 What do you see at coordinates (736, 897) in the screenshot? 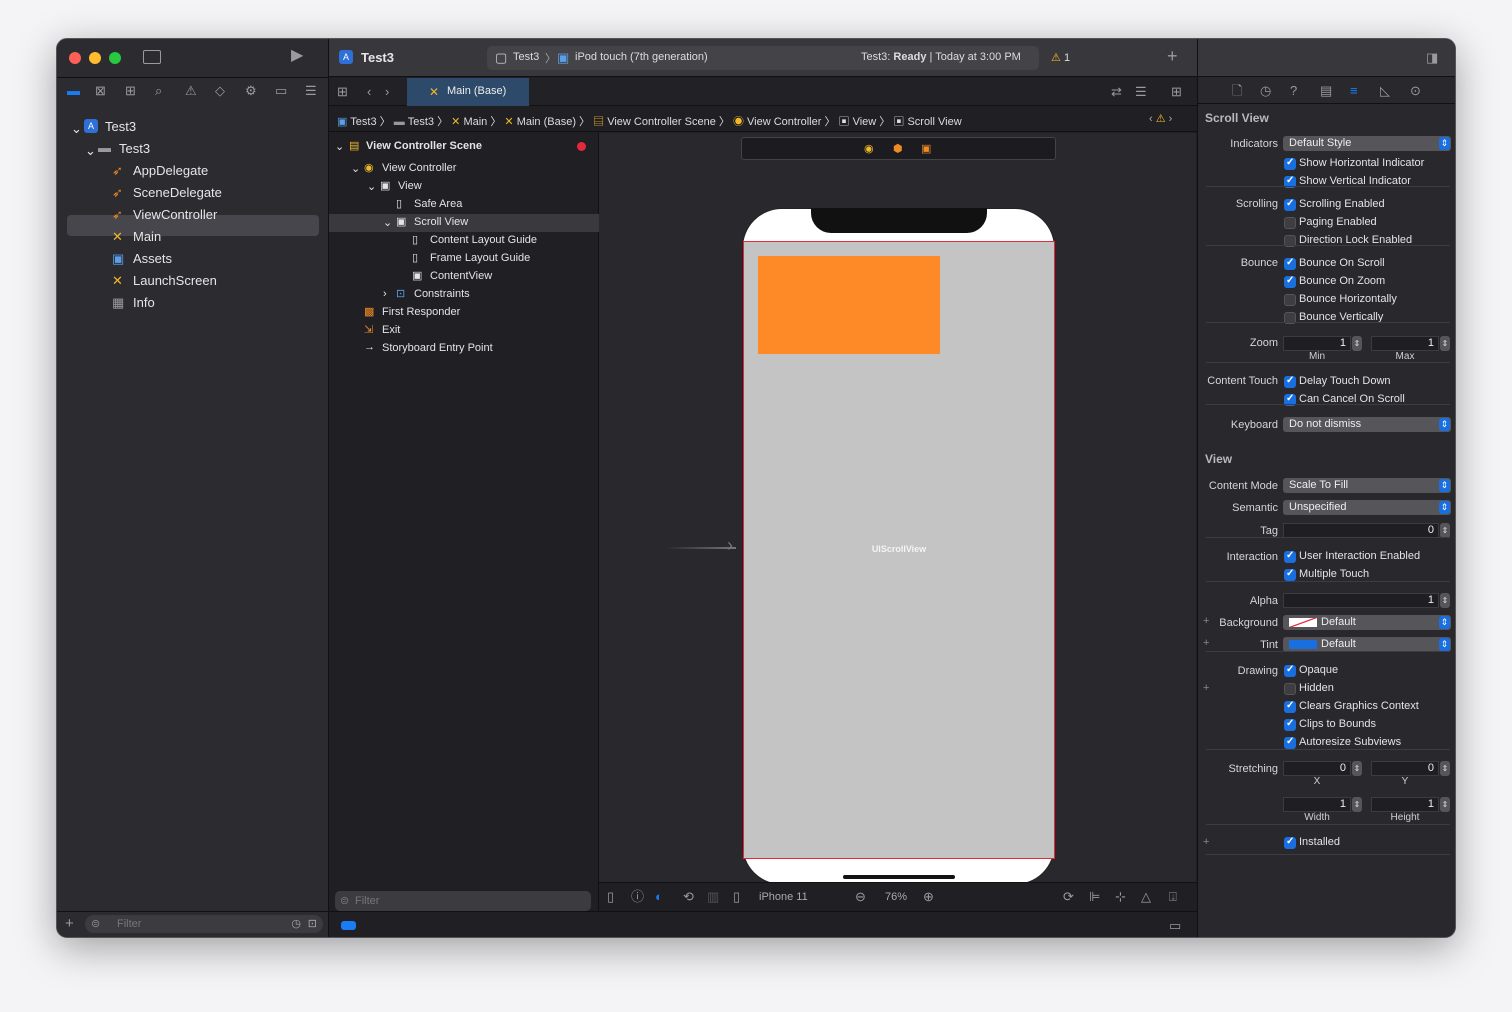
I see `device-icon: ▯` at bounding box center [736, 897].